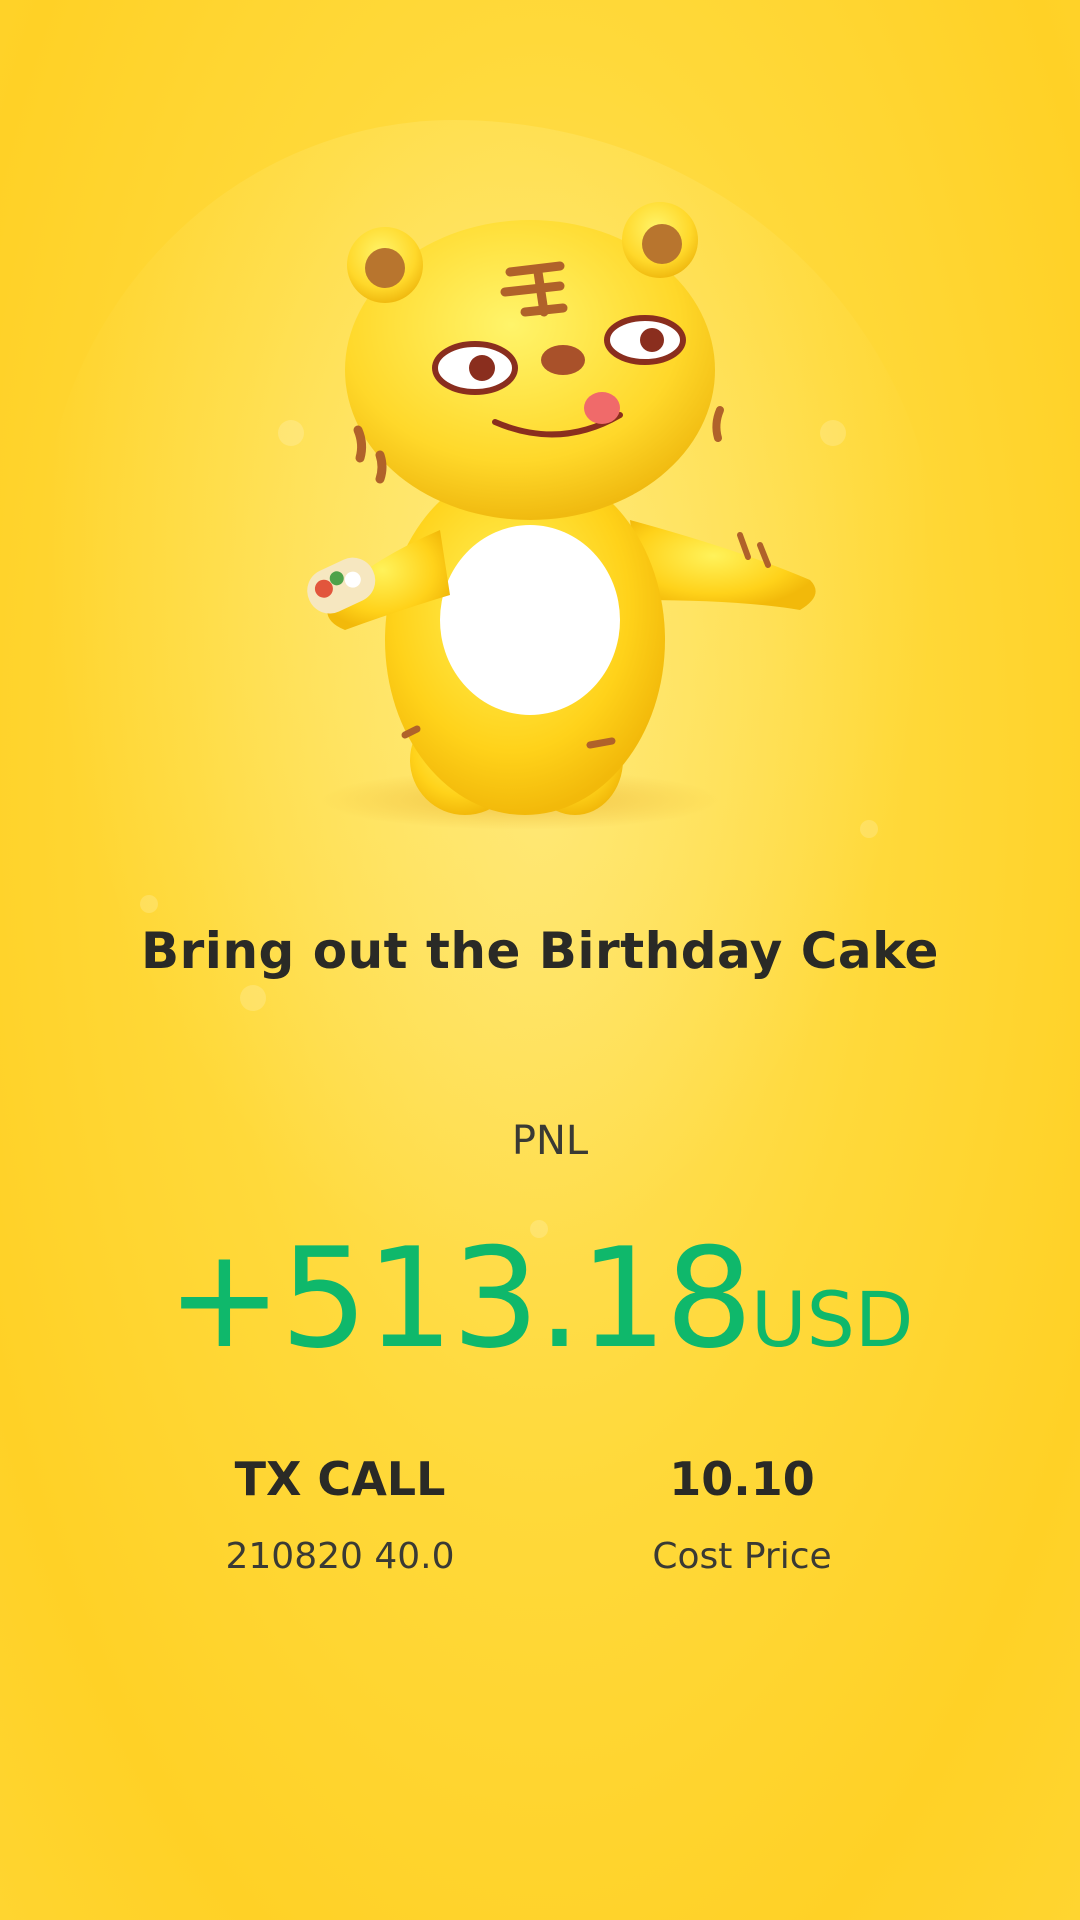 The width and height of the screenshot is (1080, 1920). I want to click on cost-value: 10.10, so click(742, 1479).